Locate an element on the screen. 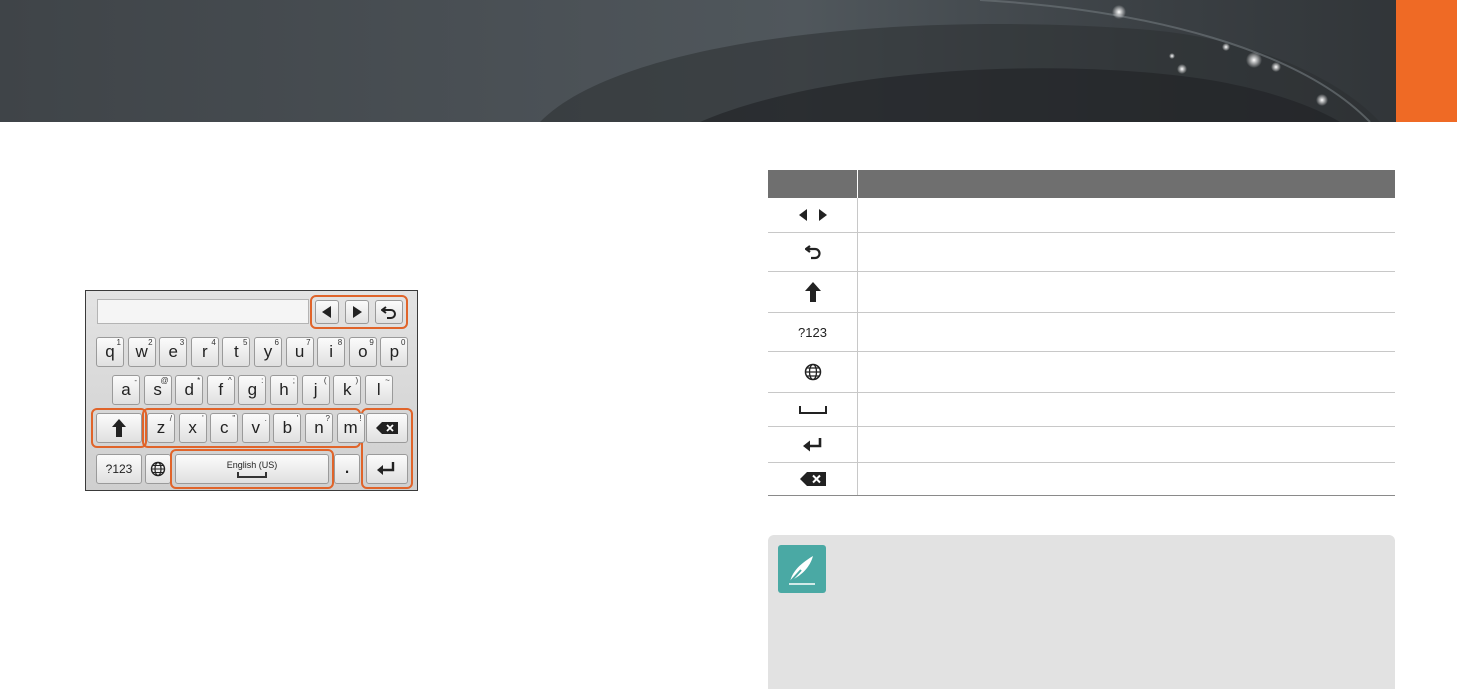  letter-key-r: r4 is located at coordinates (204, 352).